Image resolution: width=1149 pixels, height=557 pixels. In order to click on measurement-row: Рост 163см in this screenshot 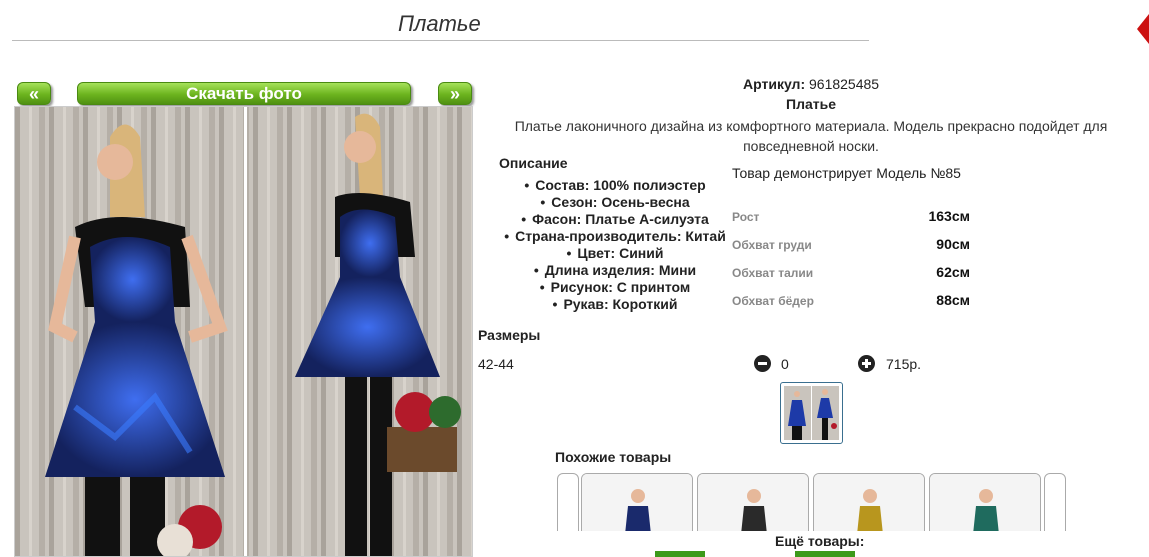, I will do `click(851, 218)`.